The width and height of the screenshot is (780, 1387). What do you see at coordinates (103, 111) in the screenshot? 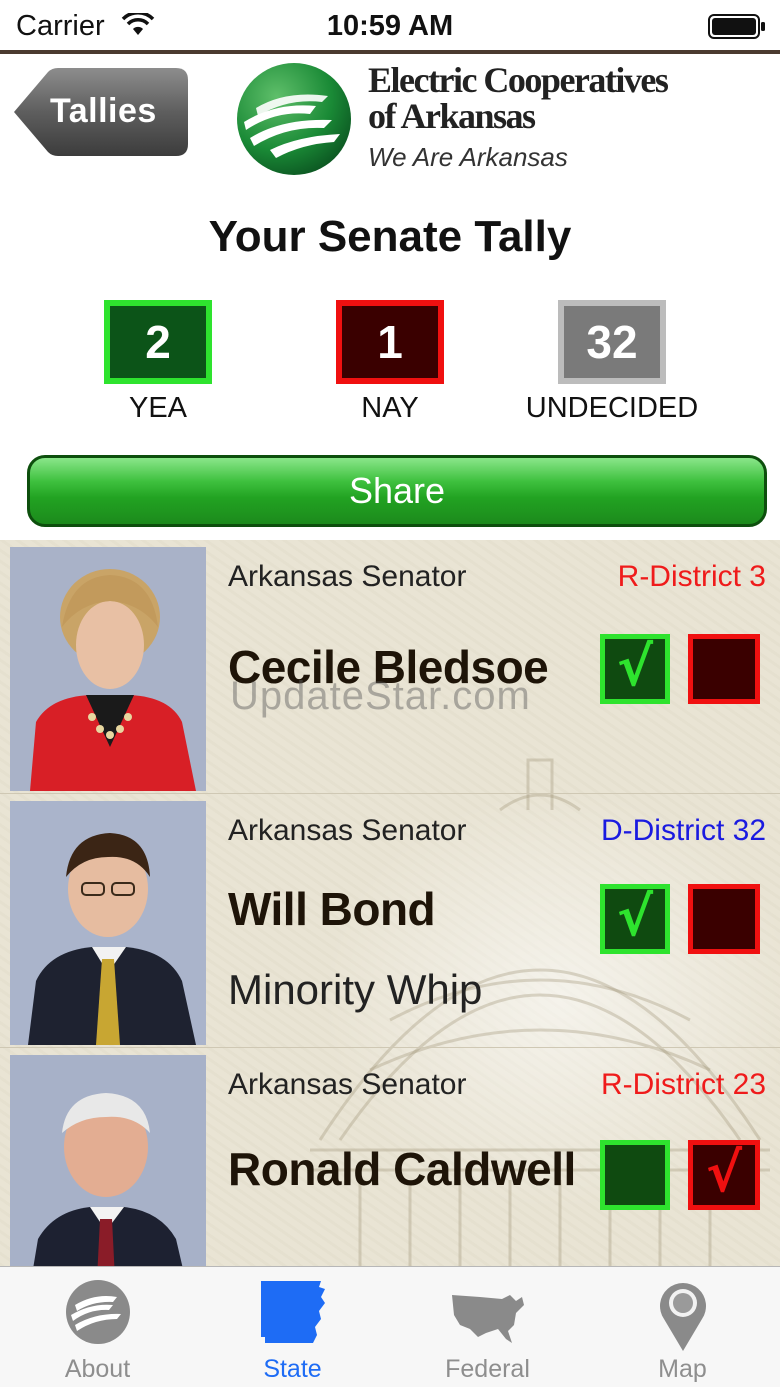
I see `back-button-label: Tallies` at bounding box center [103, 111].